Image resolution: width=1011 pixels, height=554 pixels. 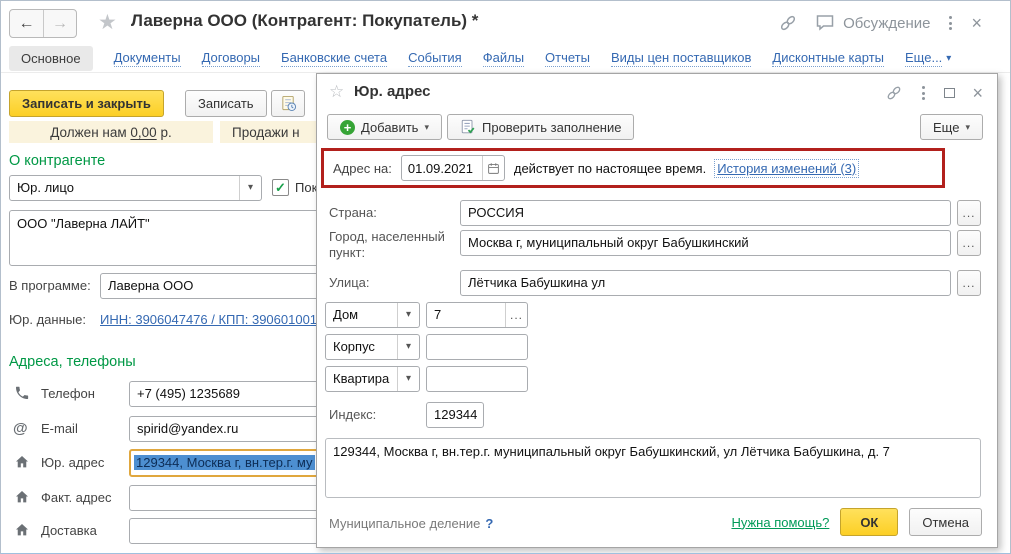 What do you see at coordinates (951, 127) in the screenshot?
I see `dialog-more-button: Еще ▾` at bounding box center [951, 127].